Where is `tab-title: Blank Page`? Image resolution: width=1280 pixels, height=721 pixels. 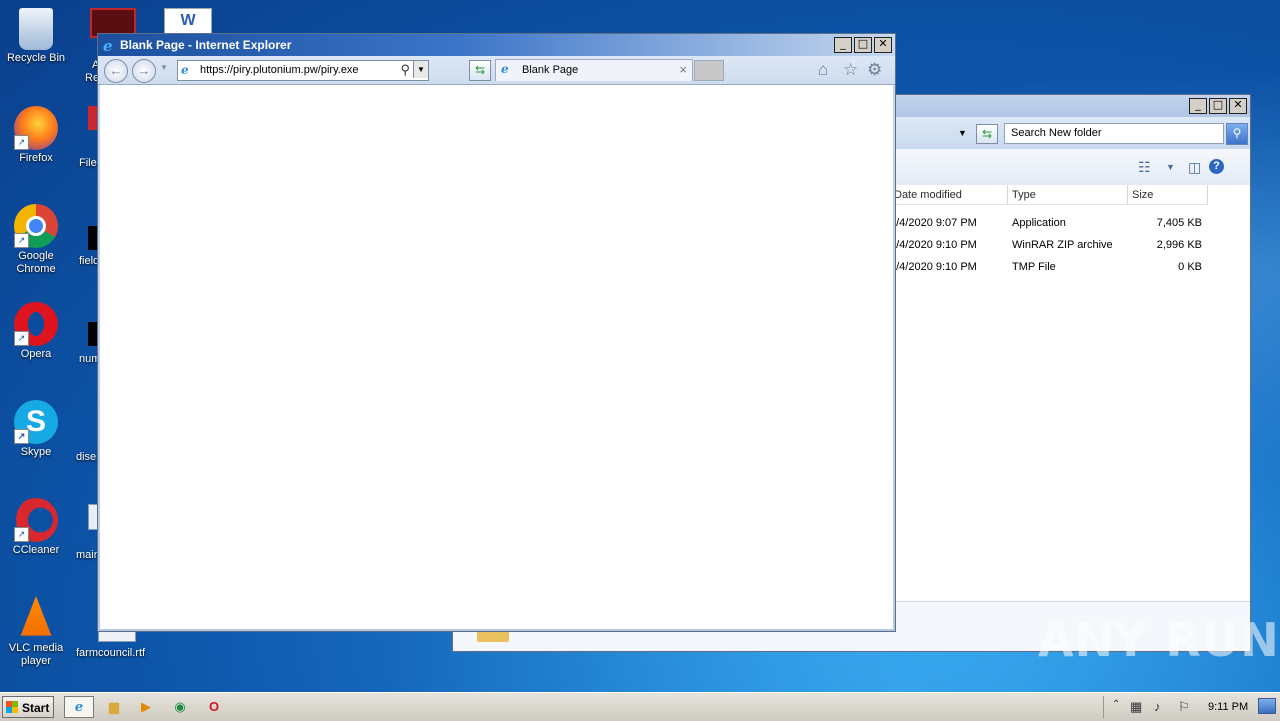
tab-title: Blank Page is located at coordinates (550, 70).